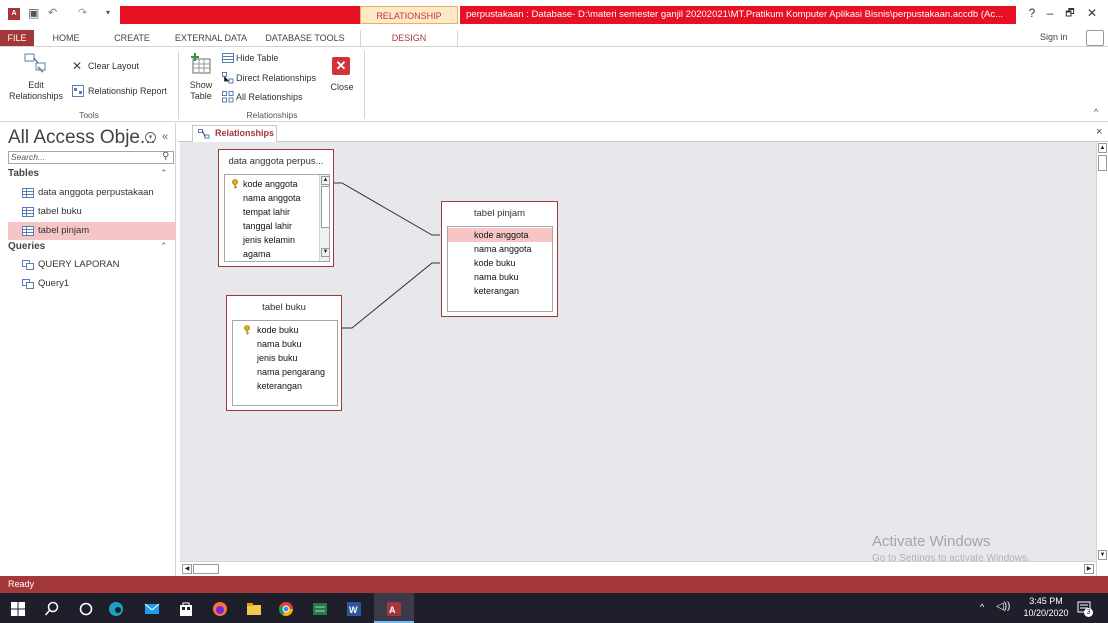  I want to click on tab-design: DESIGN, so click(409, 38).